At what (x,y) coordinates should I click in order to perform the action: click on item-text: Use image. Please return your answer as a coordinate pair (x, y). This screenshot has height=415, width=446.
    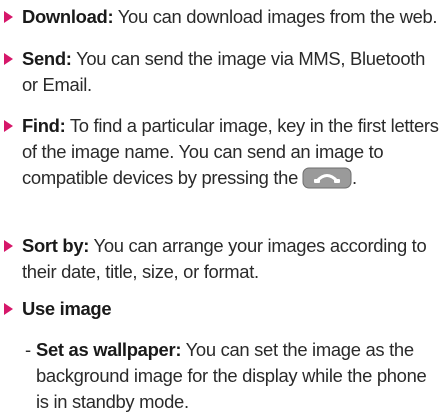
    Looking at the image, I should click on (223, 309).